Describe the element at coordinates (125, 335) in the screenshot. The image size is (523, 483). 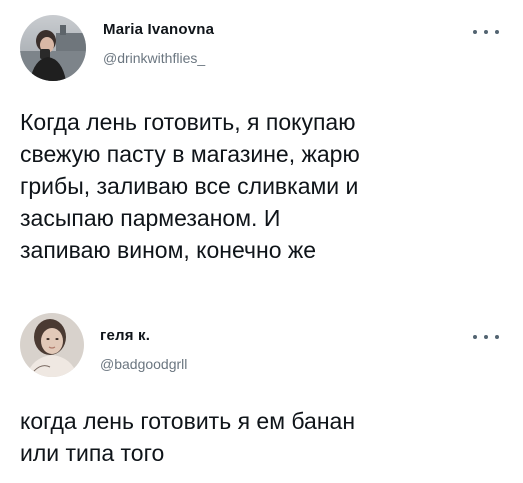
I see `display-name: геля к.` at that location.